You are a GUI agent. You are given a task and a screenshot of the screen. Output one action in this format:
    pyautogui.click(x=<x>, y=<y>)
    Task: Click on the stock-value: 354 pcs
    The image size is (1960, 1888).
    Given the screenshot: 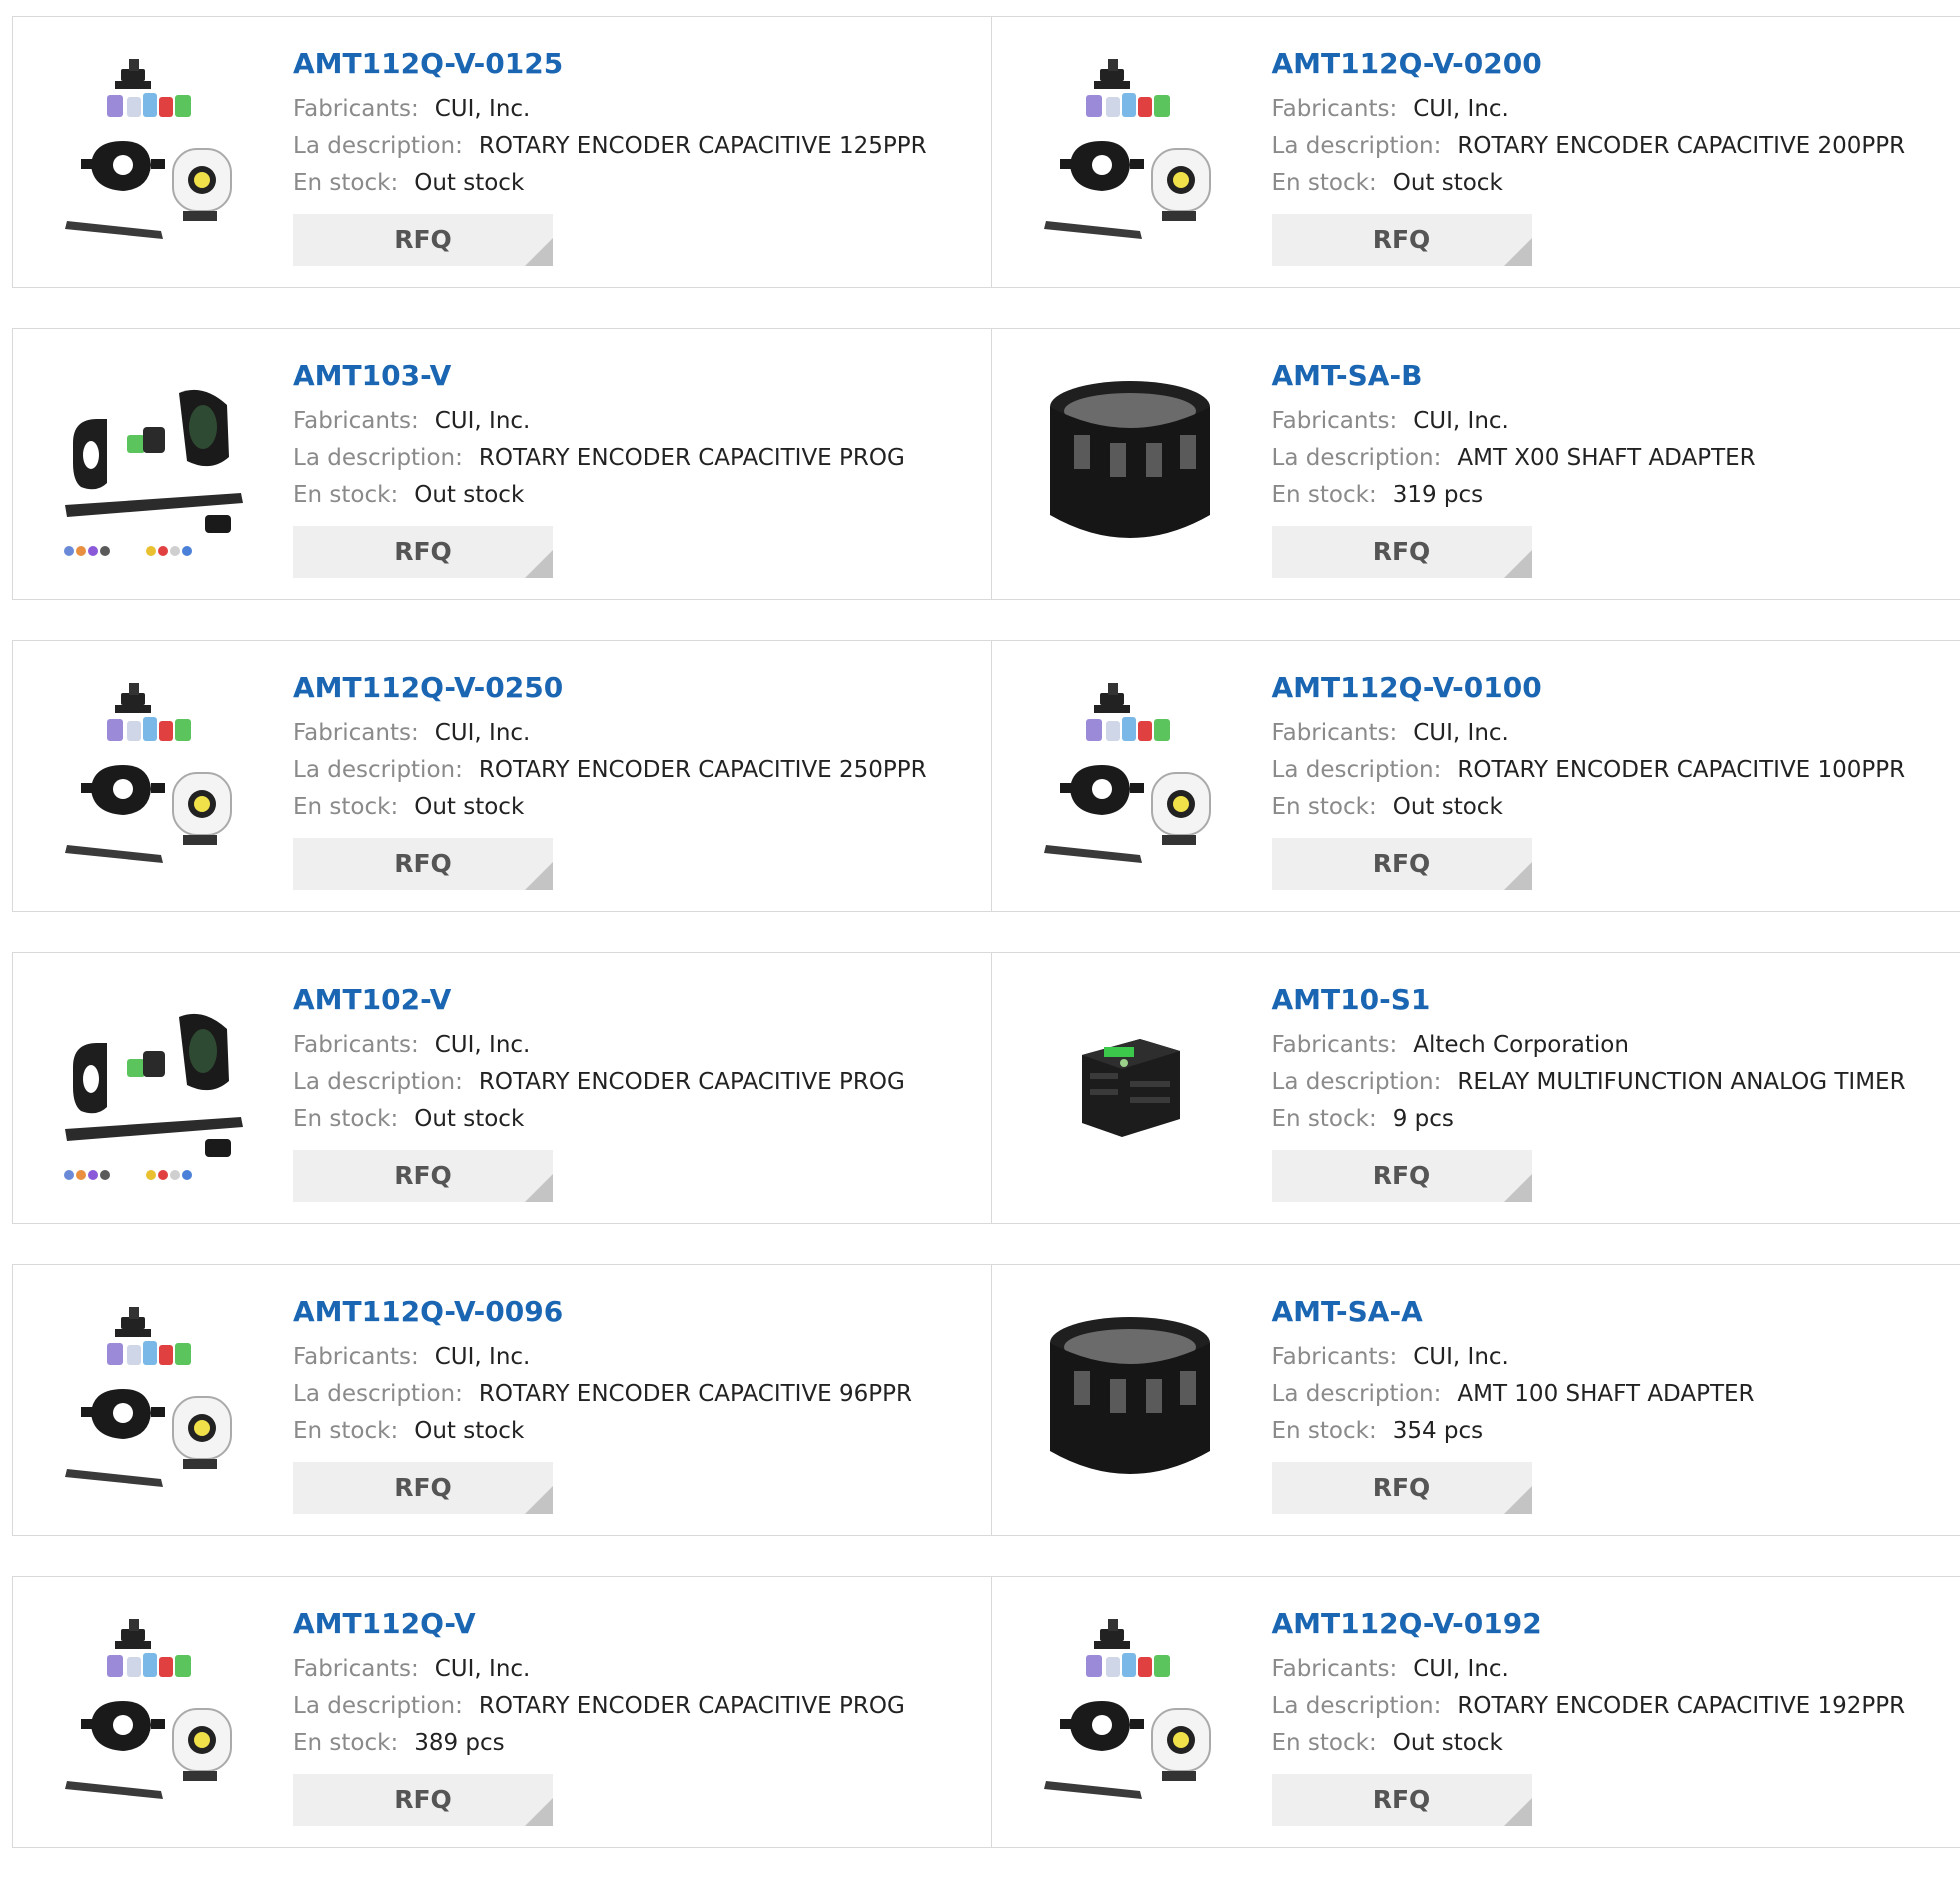 What is the action you would take?
    pyautogui.click(x=1438, y=1431)
    